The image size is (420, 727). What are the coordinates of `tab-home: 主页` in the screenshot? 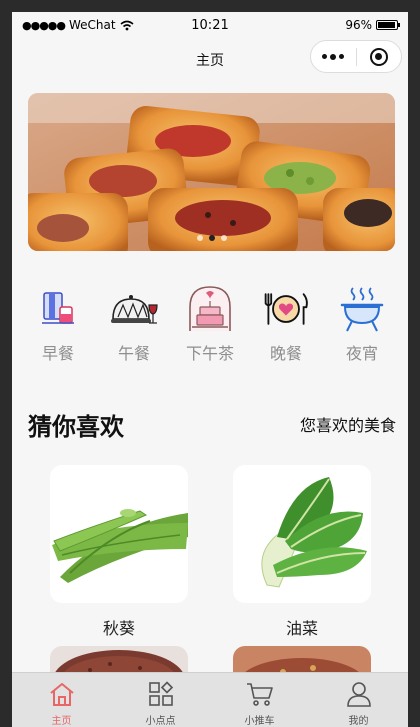 It's located at (61, 700).